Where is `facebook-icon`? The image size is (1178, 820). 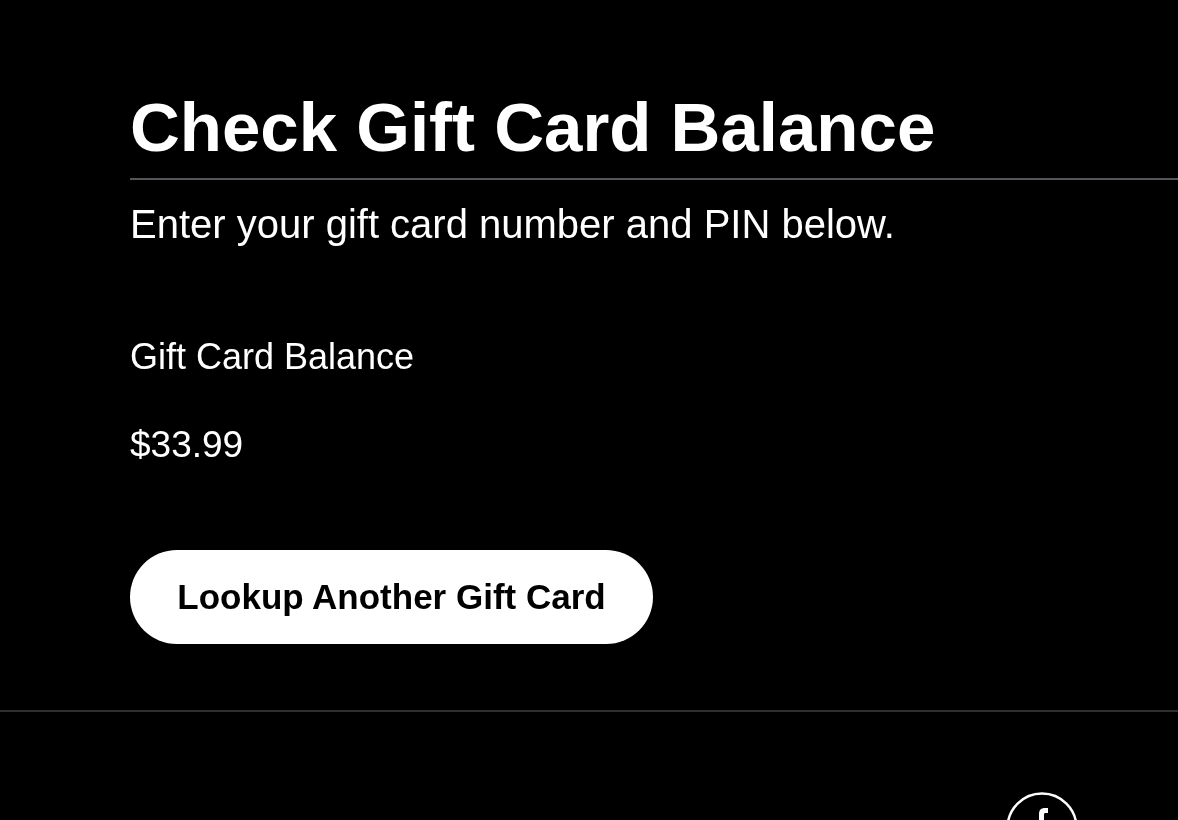
facebook-icon is located at coordinates (1042, 806).